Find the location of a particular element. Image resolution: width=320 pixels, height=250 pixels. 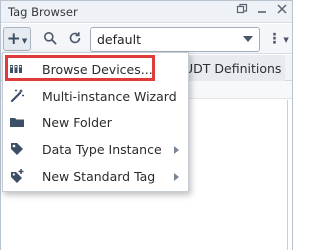

search-icon is located at coordinates (50, 38).